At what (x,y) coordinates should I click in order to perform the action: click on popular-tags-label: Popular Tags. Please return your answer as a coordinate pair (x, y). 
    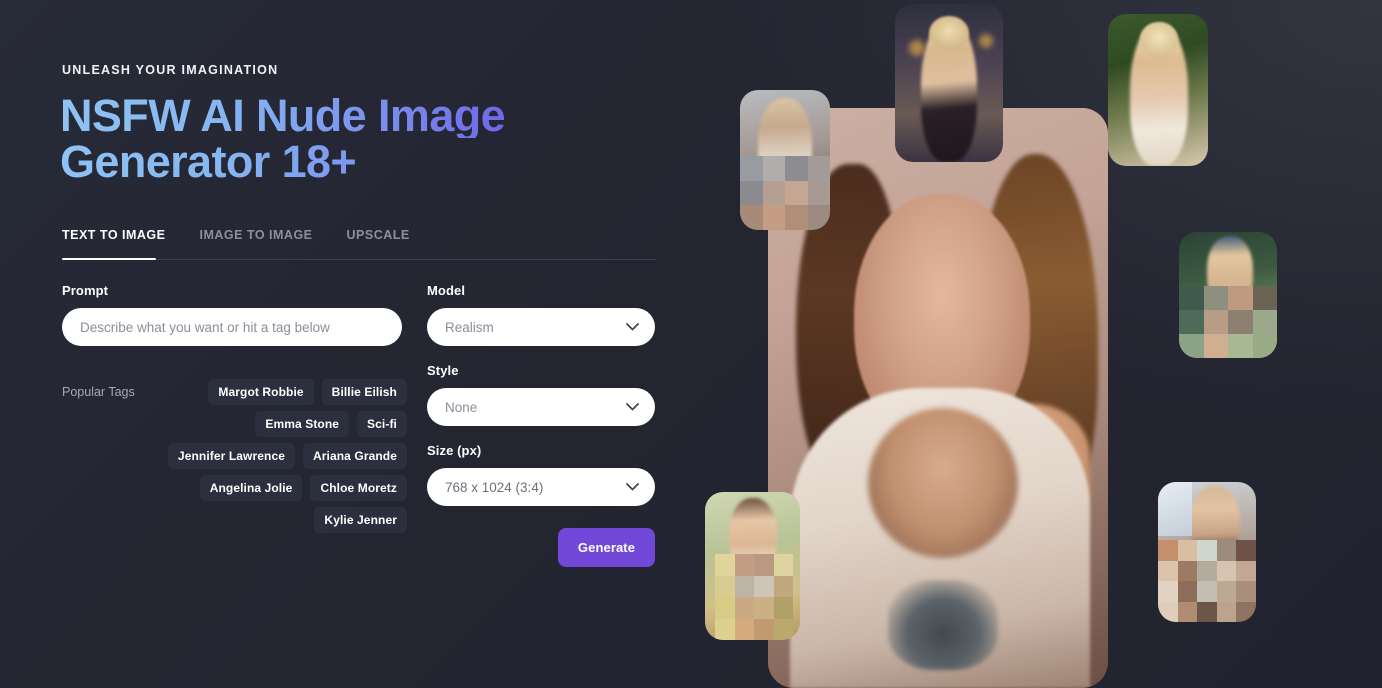
    Looking at the image, I should click on (98, 392).